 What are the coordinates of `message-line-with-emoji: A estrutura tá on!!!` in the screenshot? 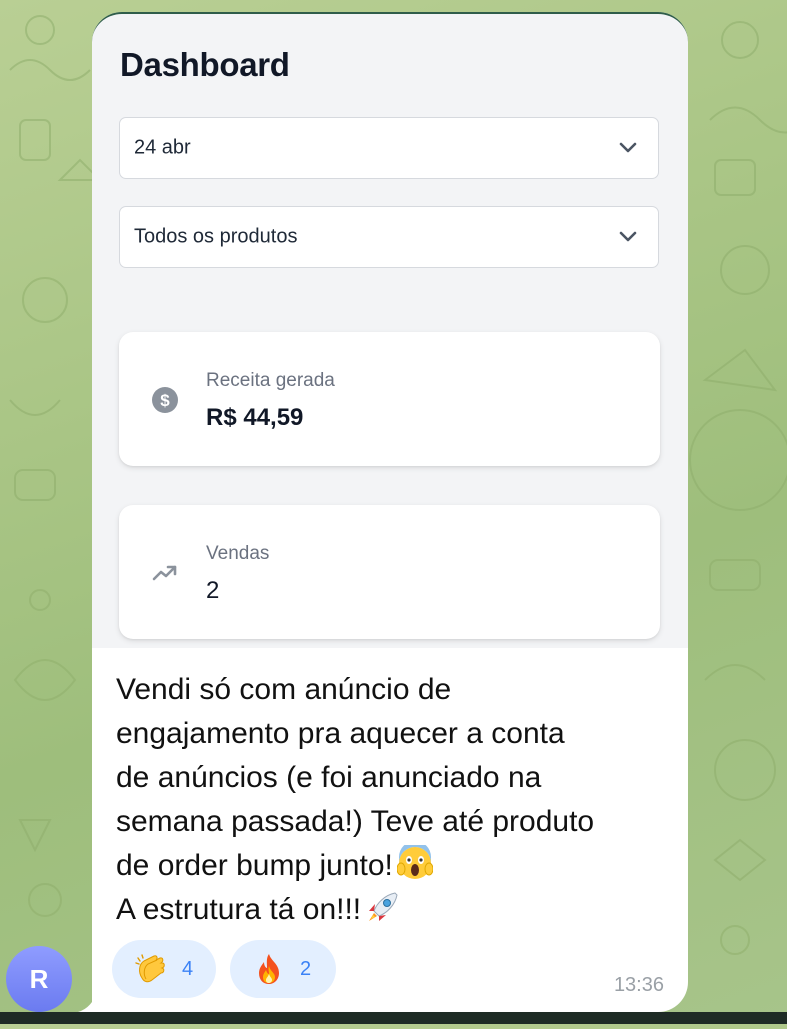 It's located at (396, 910).